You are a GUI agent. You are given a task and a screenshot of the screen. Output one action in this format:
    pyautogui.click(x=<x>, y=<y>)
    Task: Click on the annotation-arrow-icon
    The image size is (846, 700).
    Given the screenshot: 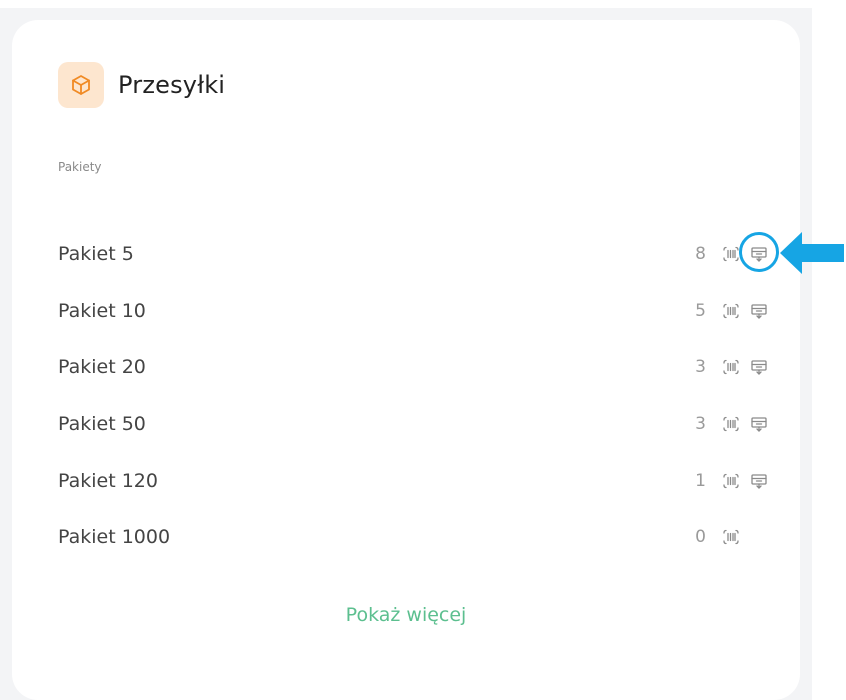 What is the action you would take?
    pyautogui.click(x=812, y=253)
    